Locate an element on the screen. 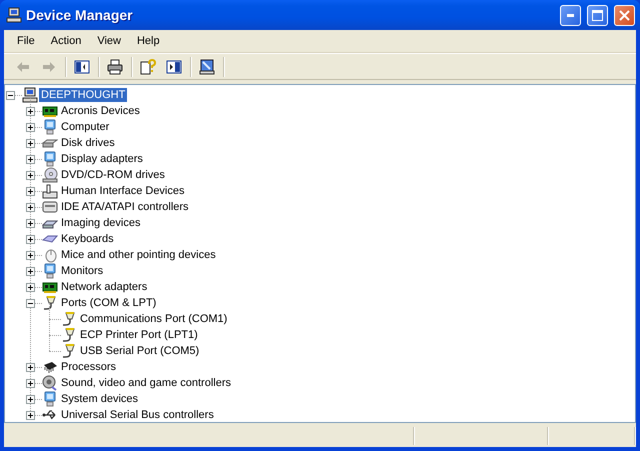 The image size is (640, 451). printer-icon is located at coordinates (115, 66).